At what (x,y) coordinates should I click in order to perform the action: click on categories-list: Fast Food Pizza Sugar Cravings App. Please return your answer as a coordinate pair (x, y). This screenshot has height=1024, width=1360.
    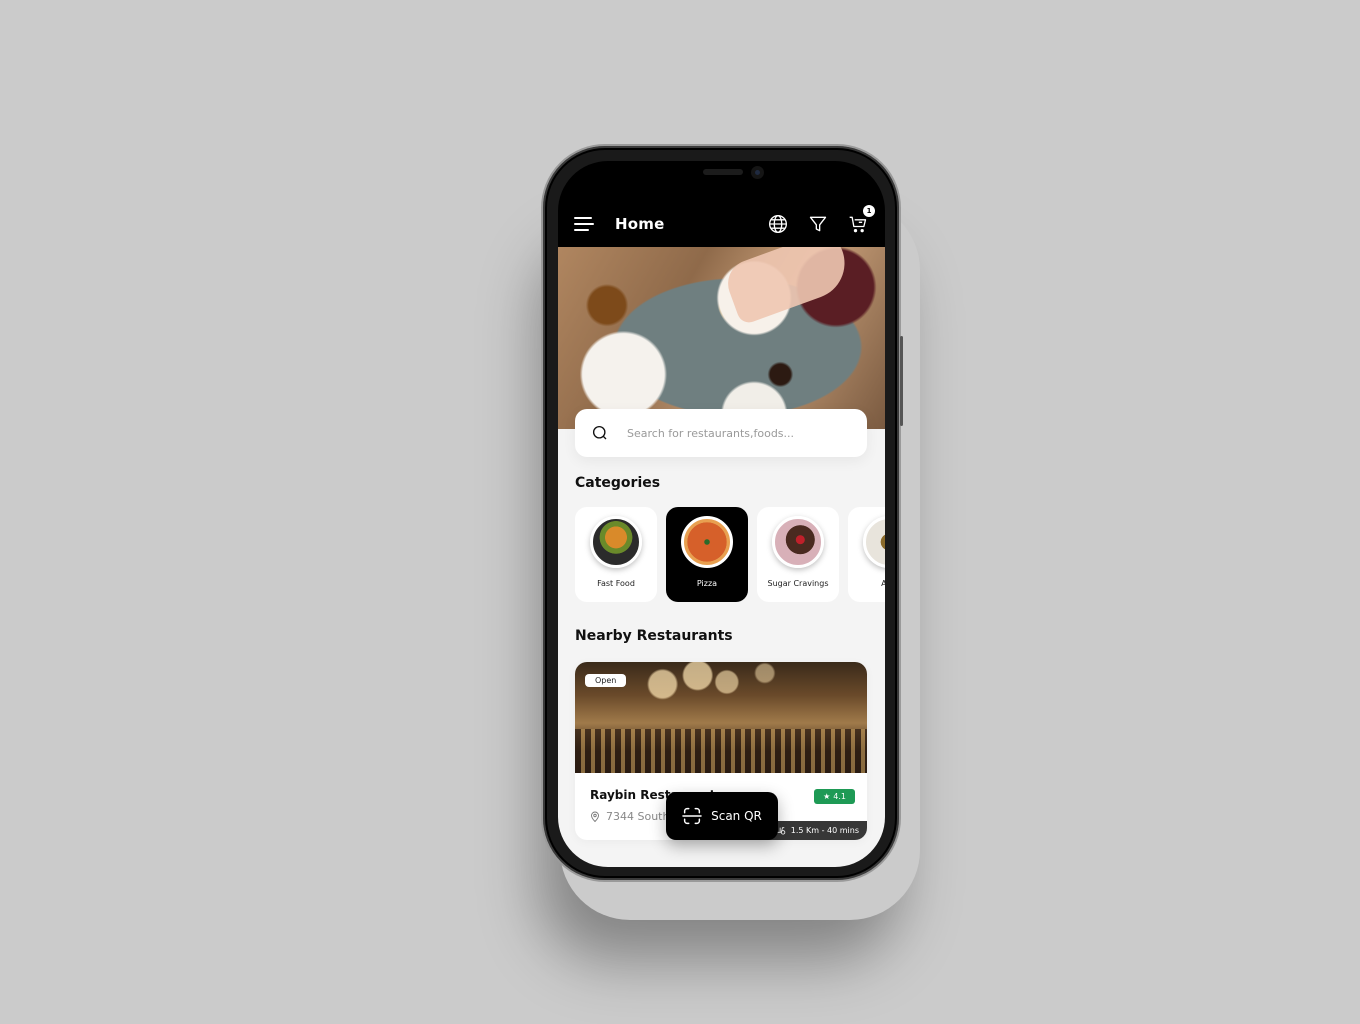
    Looking at the image, I should click on (730, 555).